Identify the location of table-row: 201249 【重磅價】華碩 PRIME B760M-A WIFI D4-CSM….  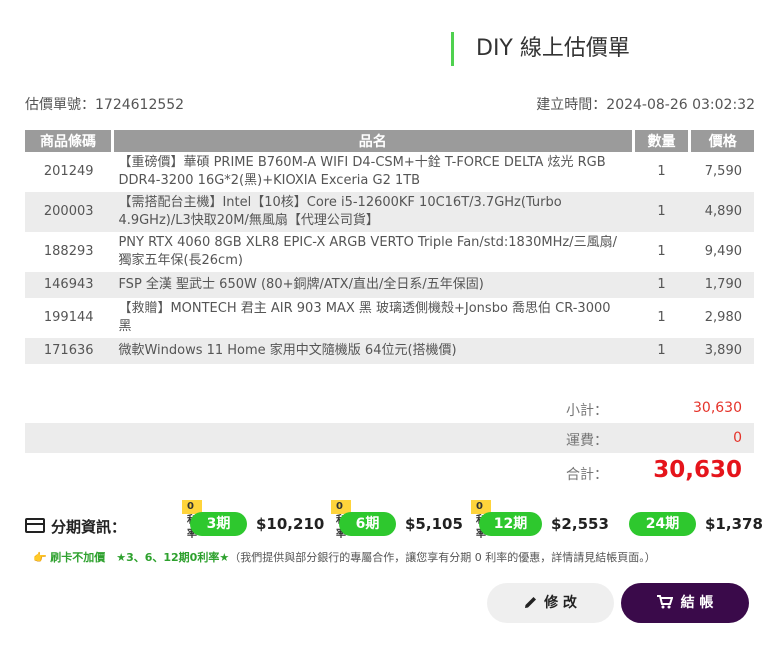
(389, 172).